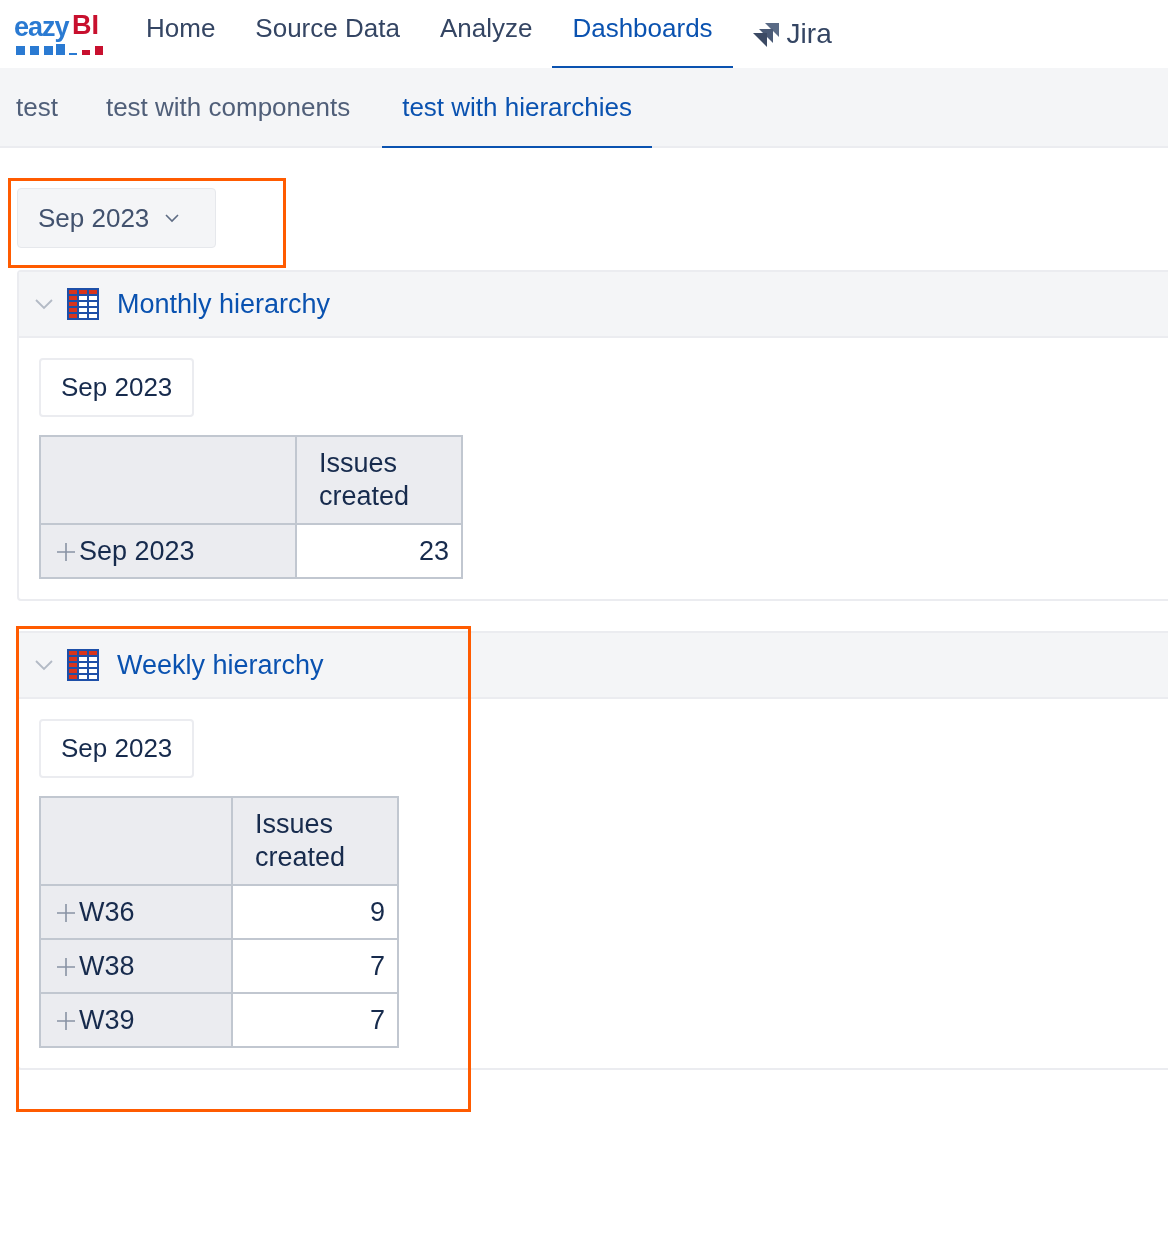  I want to click on jira-link: Jira, so click(809, 34).